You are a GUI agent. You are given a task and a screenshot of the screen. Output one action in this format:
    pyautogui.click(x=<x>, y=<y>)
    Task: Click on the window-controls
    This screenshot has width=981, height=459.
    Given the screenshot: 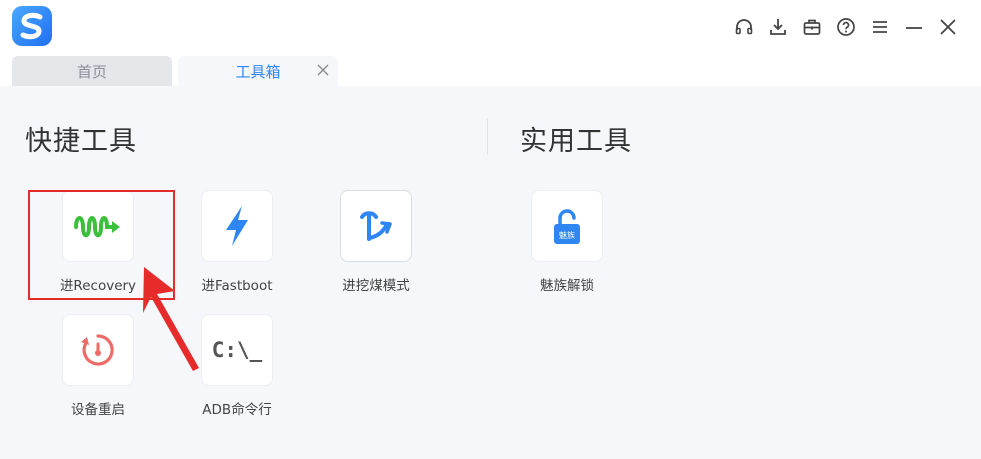 What is the action you would take?
    pyautogui.click(x=846, y=27)
    